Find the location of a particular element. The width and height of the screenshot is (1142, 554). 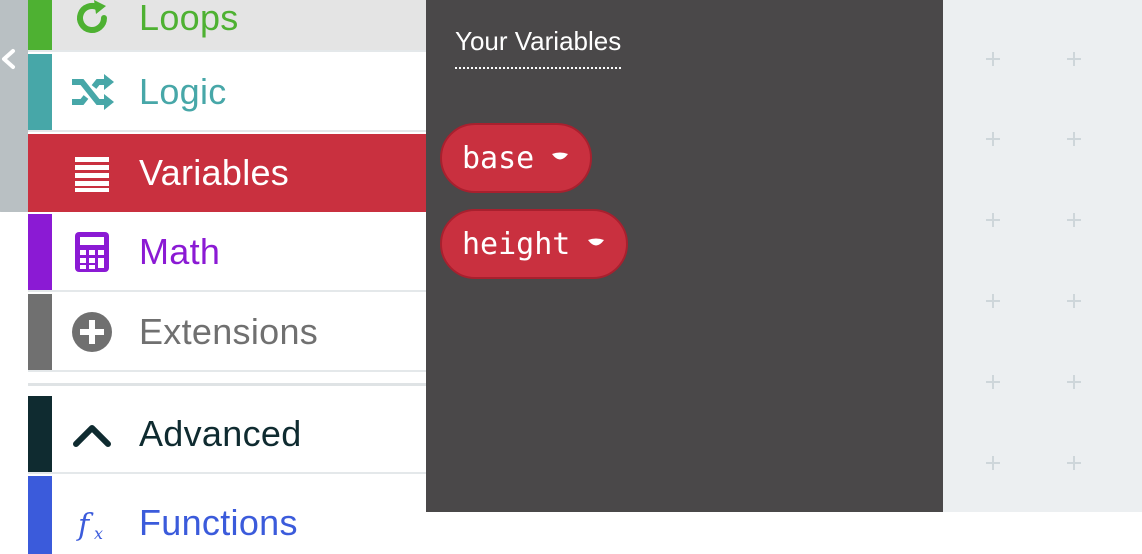

category-extensions: Extensions is located at coordinates (227, 333).